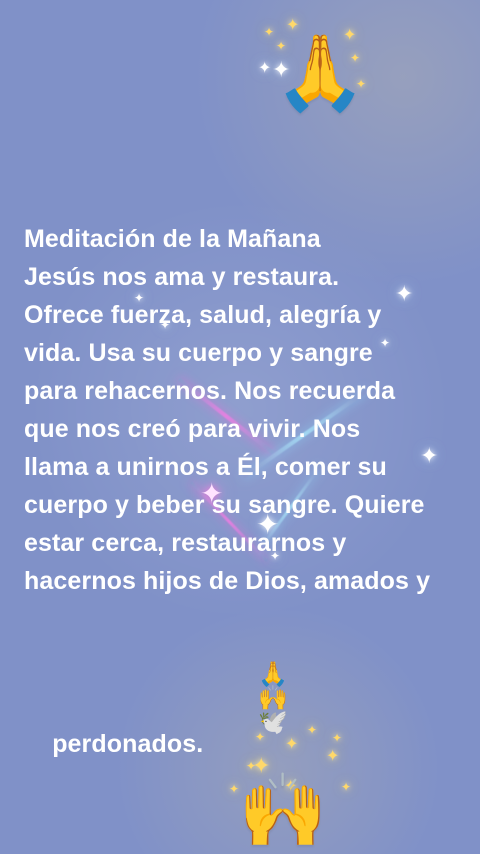  Describe the element at coordinates (172, 239) in the screenshot. I see `message-line: Meditación de la Mañana` at that location.